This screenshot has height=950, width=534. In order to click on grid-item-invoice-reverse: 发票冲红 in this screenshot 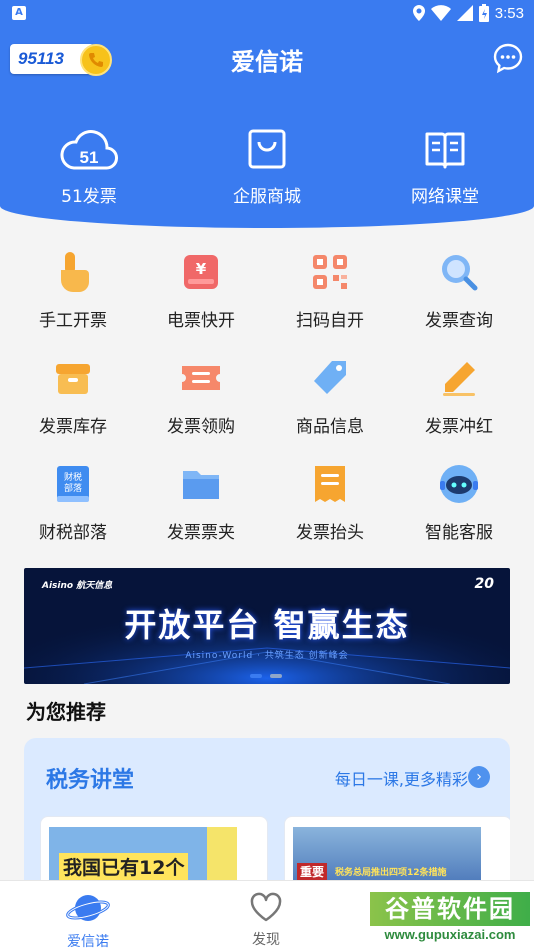, I will do `click(459, 396)`.